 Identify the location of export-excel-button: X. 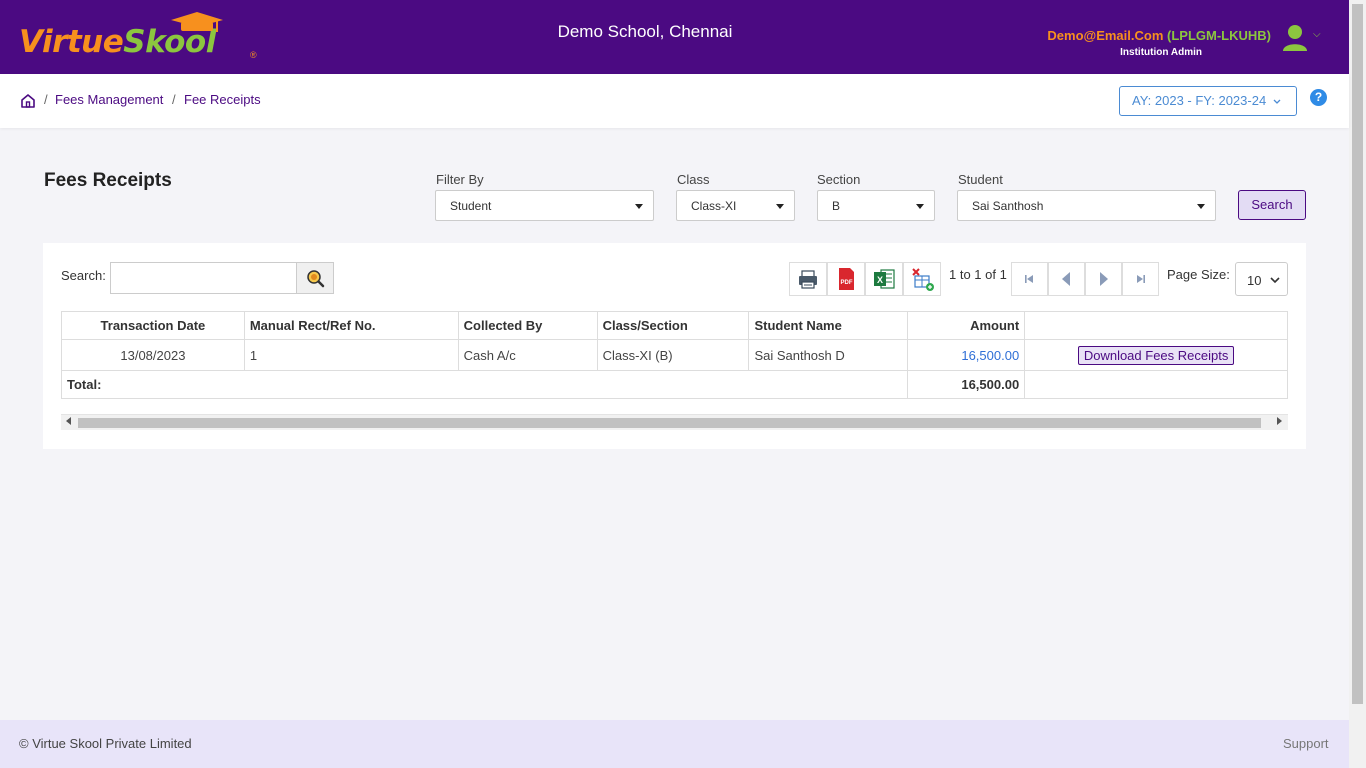
(884, 279).